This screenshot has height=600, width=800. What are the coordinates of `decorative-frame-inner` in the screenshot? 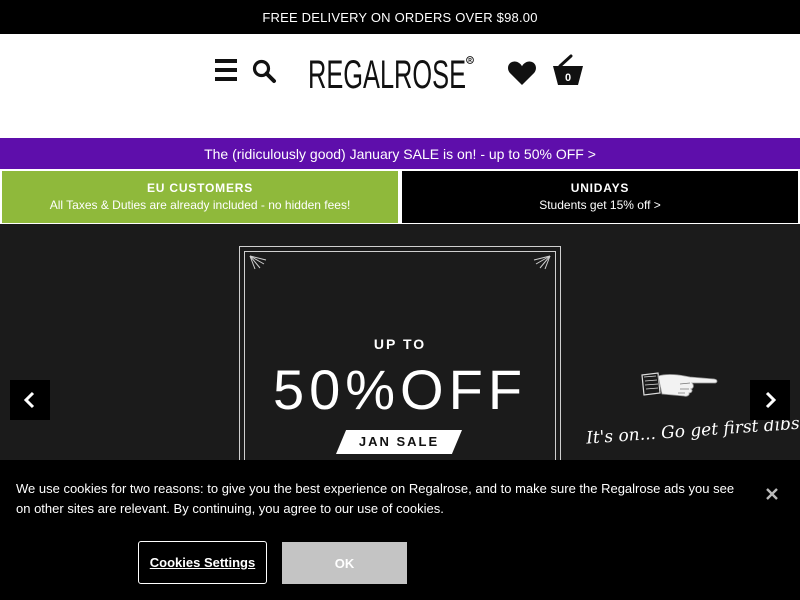 It's located at (400, 355).